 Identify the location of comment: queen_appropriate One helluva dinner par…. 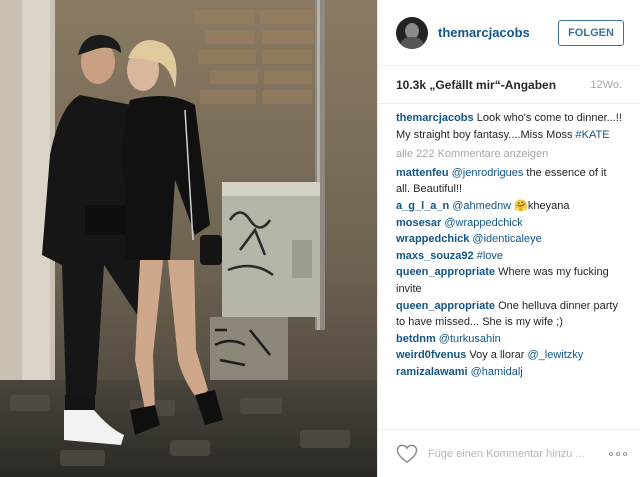
(509, 314).